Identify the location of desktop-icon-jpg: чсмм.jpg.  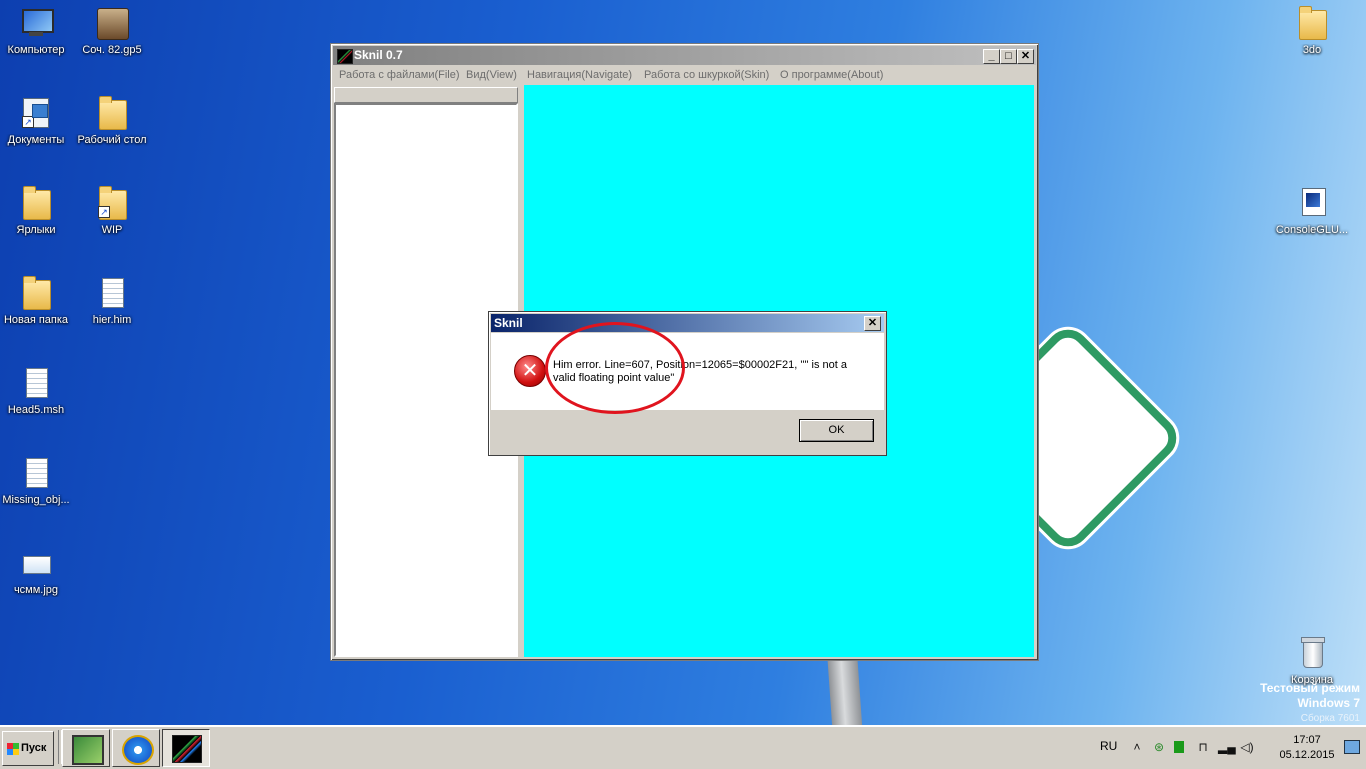
(38, 571).